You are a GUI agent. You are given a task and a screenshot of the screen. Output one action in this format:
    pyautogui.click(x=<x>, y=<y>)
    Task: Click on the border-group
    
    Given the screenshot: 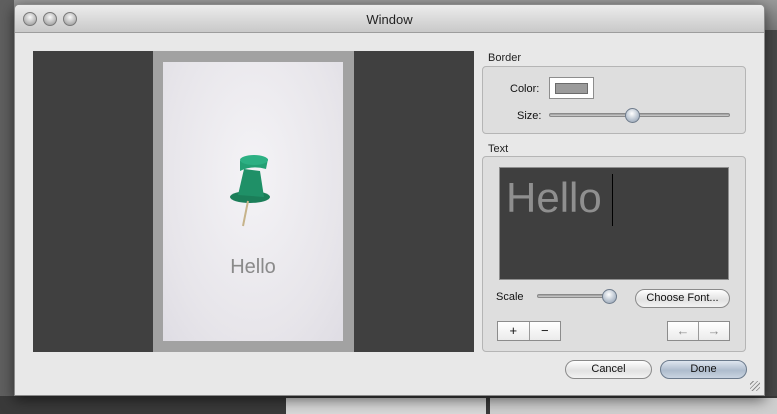 What is the action you would take?
    pyautogui.click(x=614, y=100)
    